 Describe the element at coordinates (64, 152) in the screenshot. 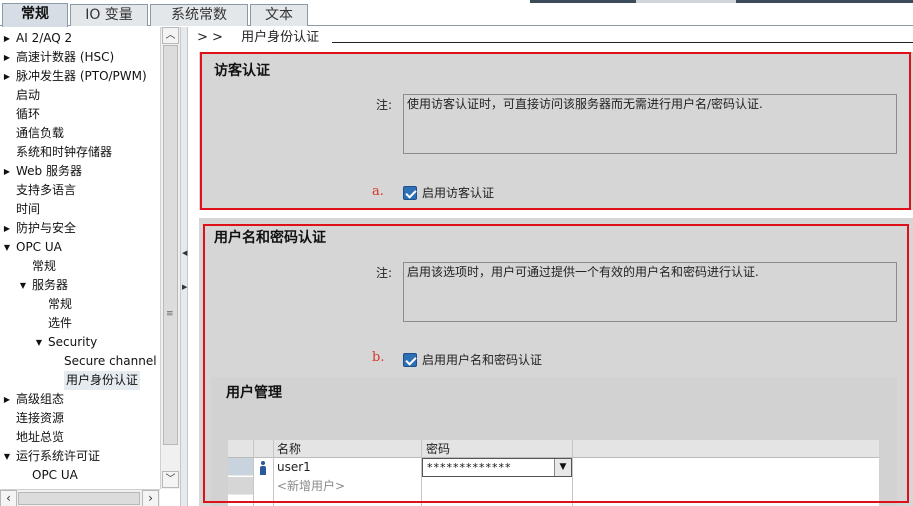

I see `tree-item-label: 系统和时钟存储器` at that location.